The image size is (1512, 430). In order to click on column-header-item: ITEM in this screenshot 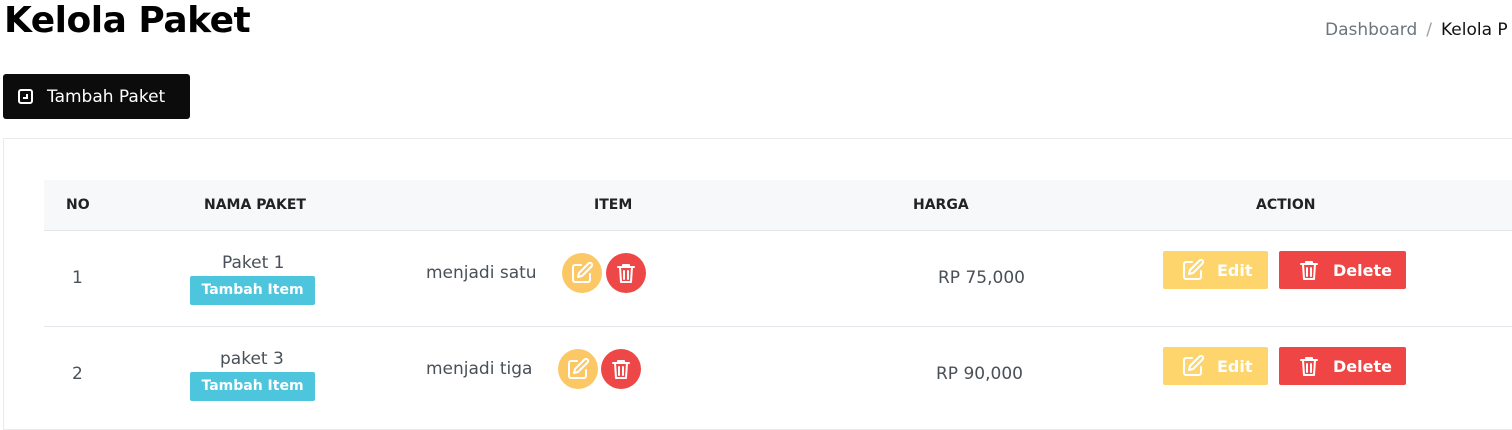, I will do `click(613, 205)`.